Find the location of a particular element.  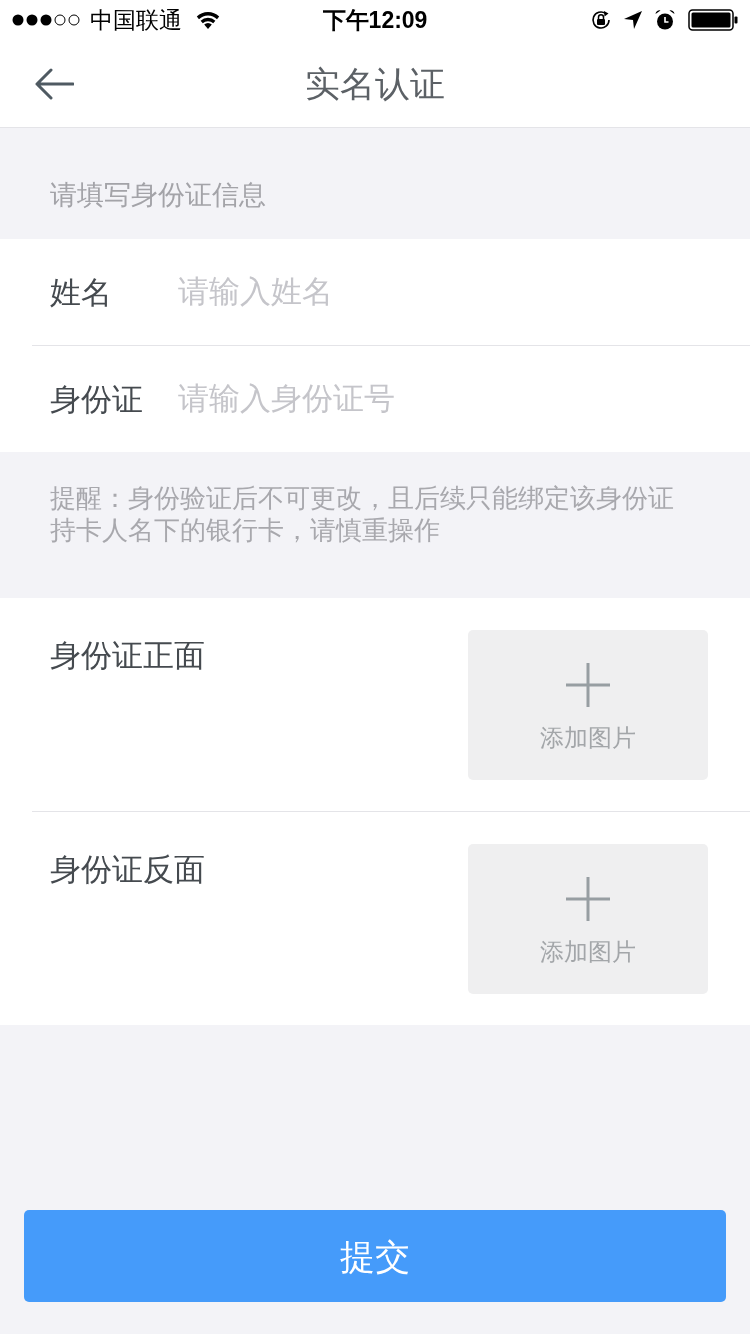

input-field: 请输入姓名 is located at coordinates (452, 292).